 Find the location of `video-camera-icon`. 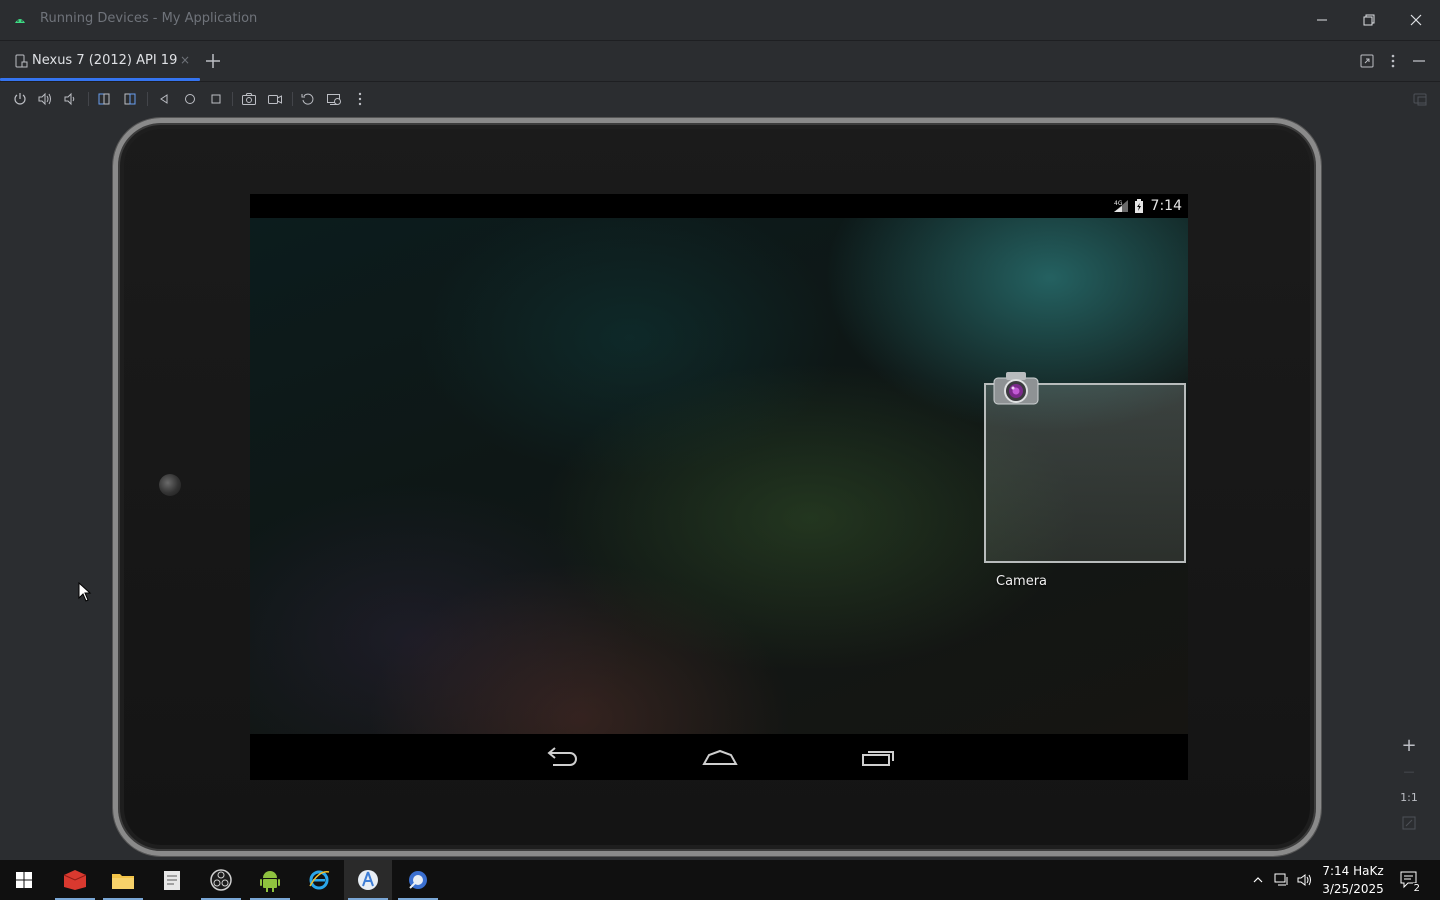

video-camera-icon is located at coordinates (275, 99).